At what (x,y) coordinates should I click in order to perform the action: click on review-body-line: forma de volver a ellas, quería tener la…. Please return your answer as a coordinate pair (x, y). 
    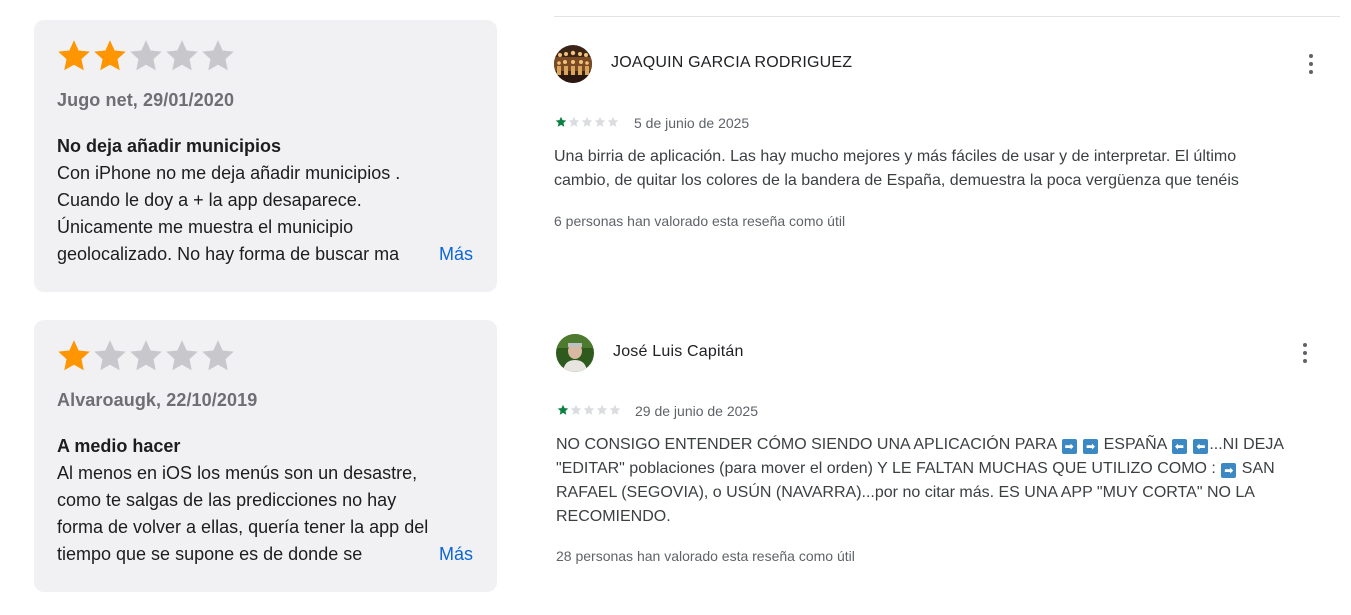
    Looking at the image, I should click on (243, 527).